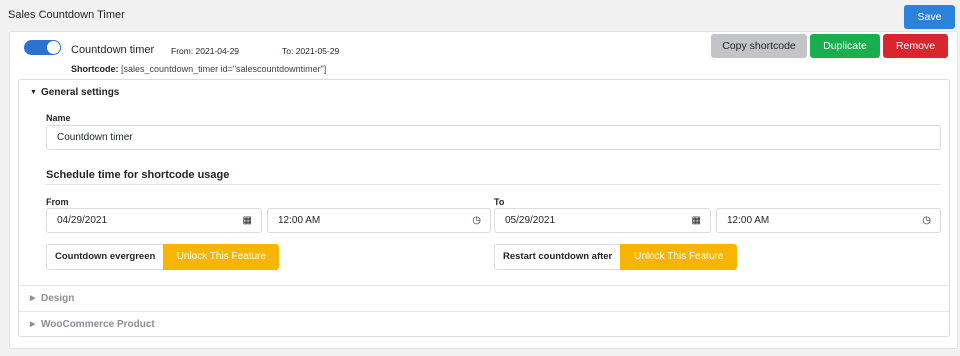  I want to click on to-date-value: 05/29/2021, so click(530, 220).